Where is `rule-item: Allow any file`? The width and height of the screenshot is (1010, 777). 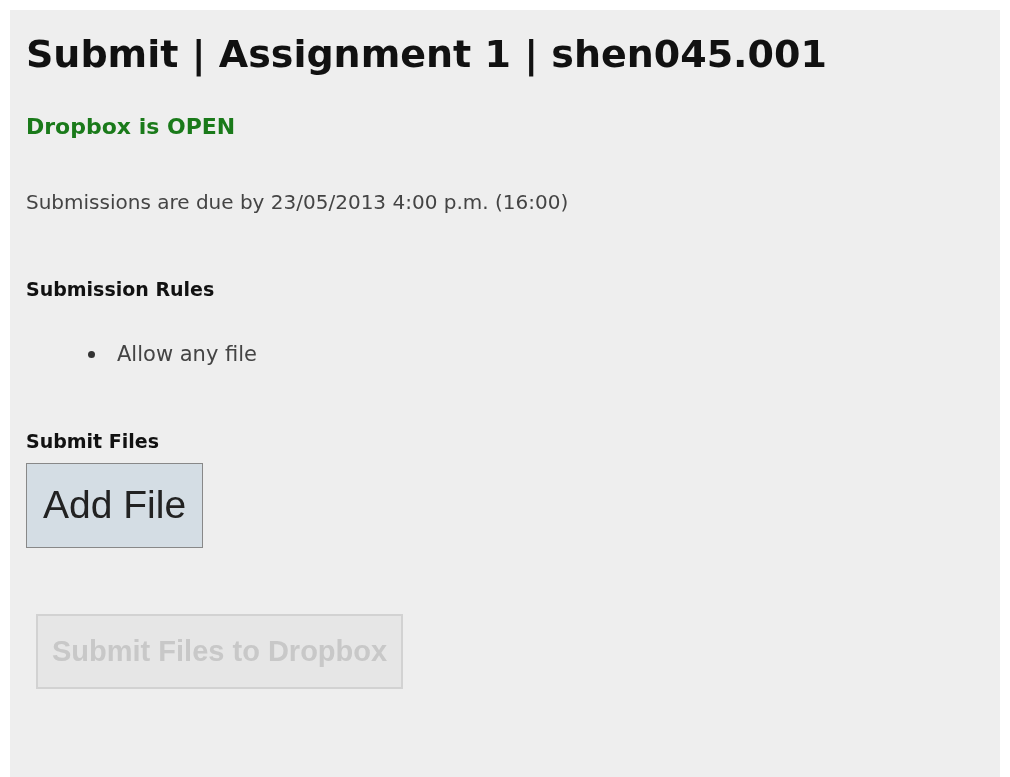
rule-item: Allow any file is located at coordinates (187, 355).